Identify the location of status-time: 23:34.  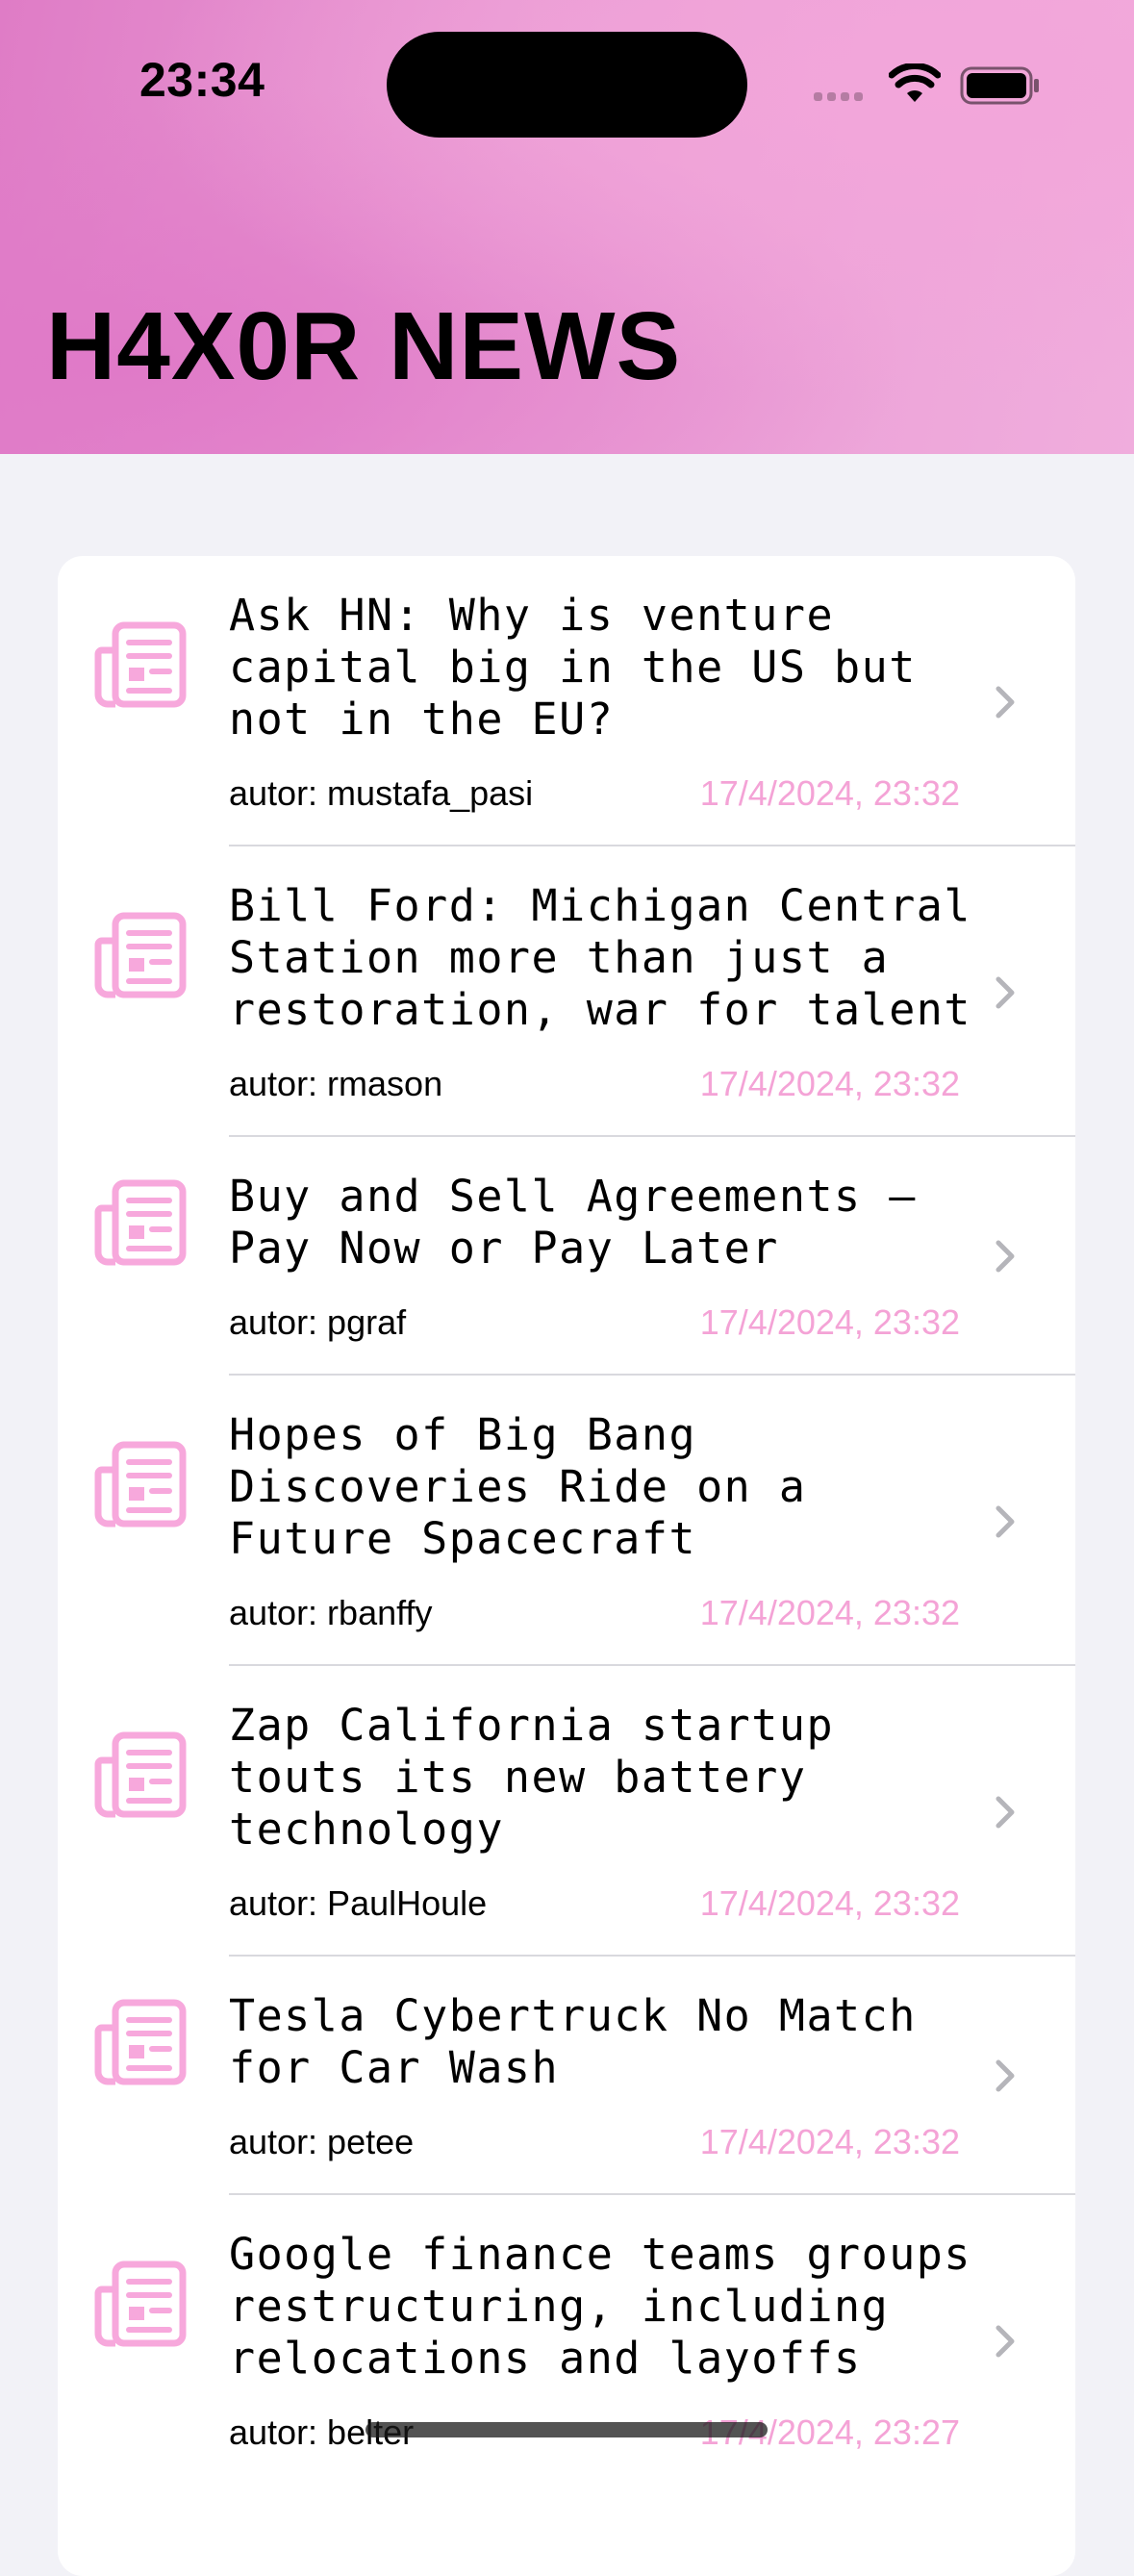
(202, 80).